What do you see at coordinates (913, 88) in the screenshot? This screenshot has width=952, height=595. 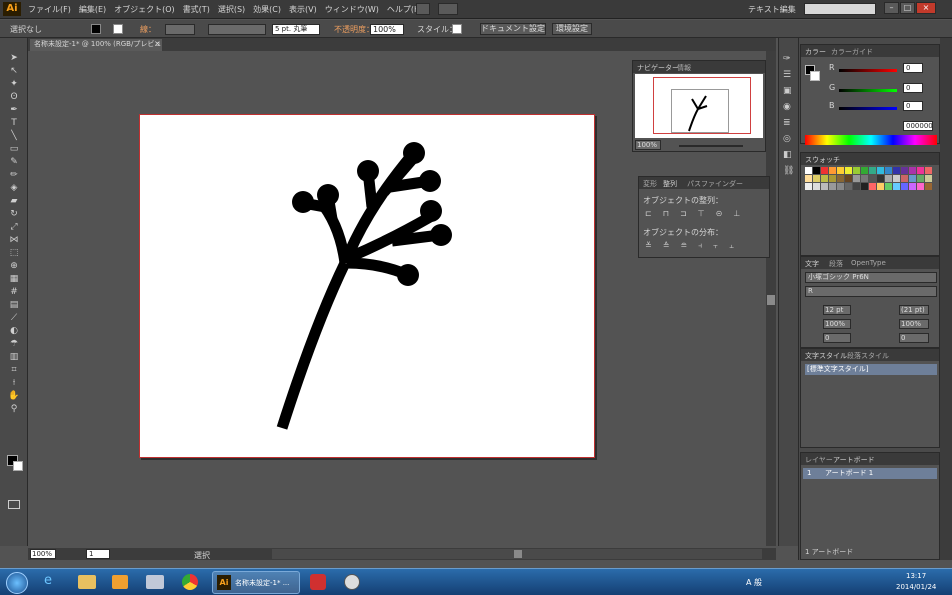 I see `g-field: 0` at bounding box center [913, 88].